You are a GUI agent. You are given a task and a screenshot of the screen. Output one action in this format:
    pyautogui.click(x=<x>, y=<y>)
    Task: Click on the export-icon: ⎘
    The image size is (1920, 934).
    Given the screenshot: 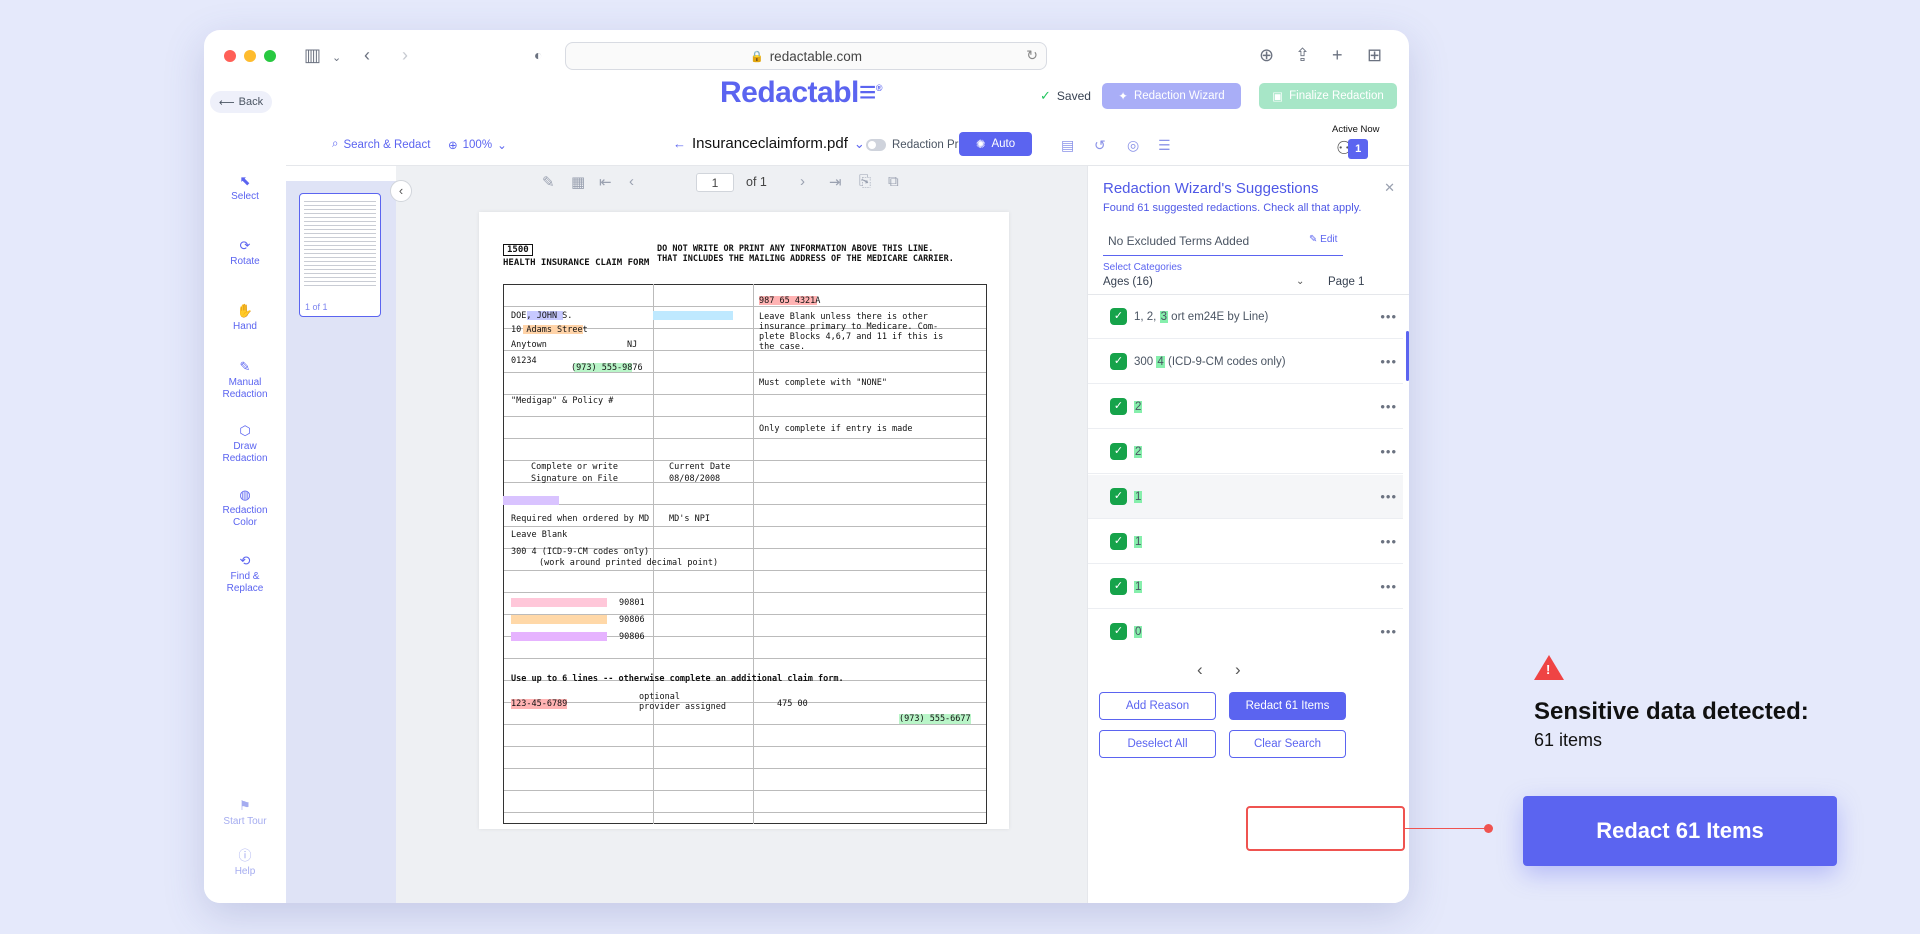 What is the action you would take?
    pyautogui.click(x=865, y=181)
    